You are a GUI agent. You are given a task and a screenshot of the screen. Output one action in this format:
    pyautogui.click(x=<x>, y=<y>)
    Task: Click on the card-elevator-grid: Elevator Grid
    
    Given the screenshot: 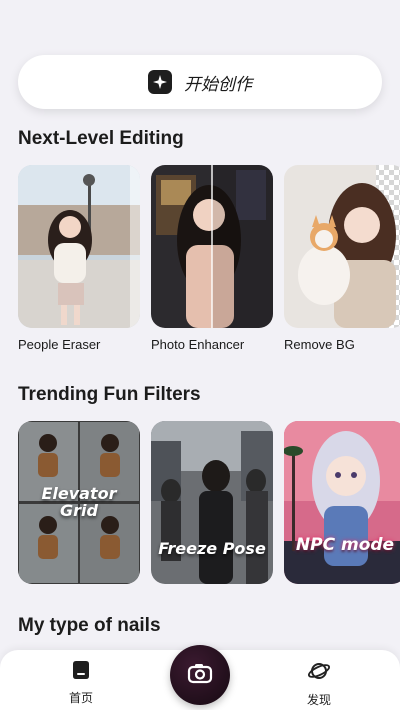 What is the action you would take?
    pyautogui.click(x=79, y=502)
    